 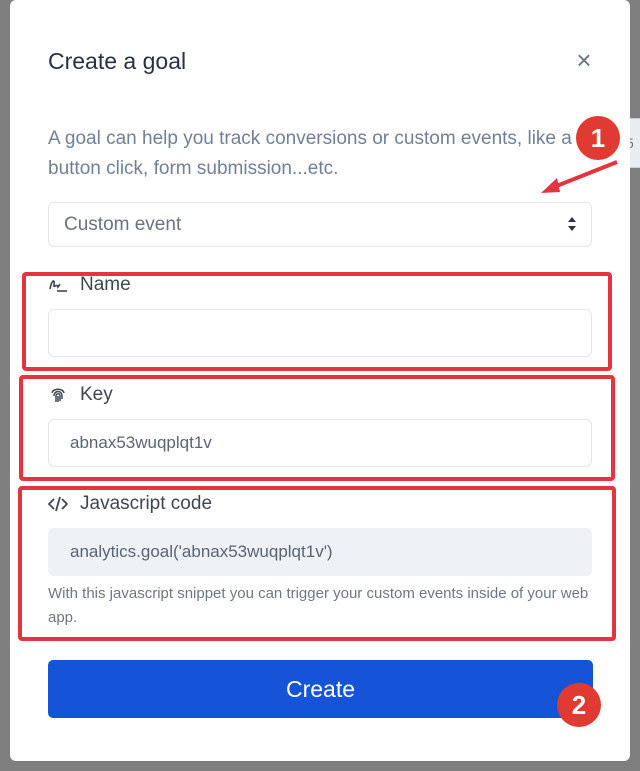 I want to click on create-button: Create, so click(x=320, y=689).